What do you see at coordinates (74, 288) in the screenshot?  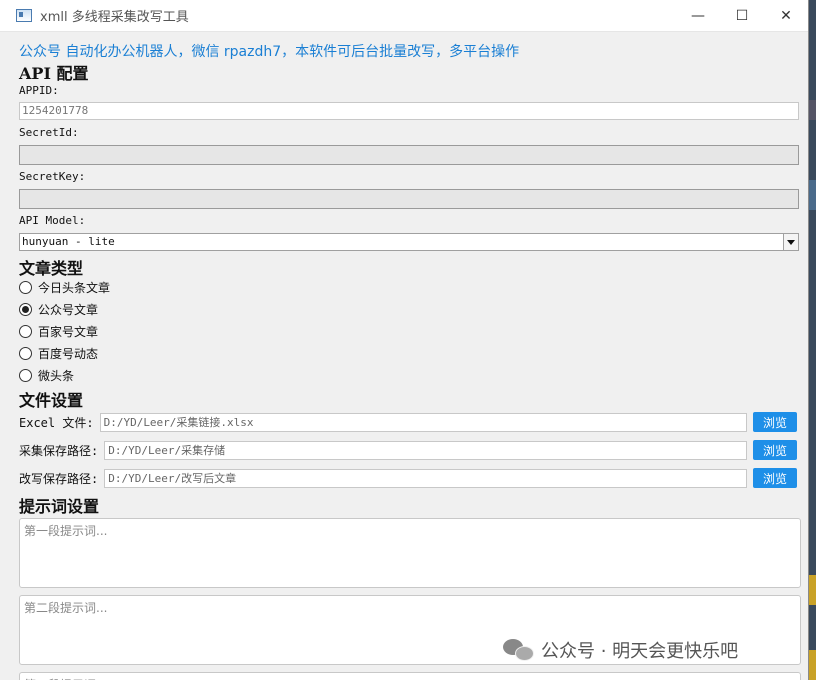 I see `radio-label: 今日头条文章` at bounding box center [74, 288].